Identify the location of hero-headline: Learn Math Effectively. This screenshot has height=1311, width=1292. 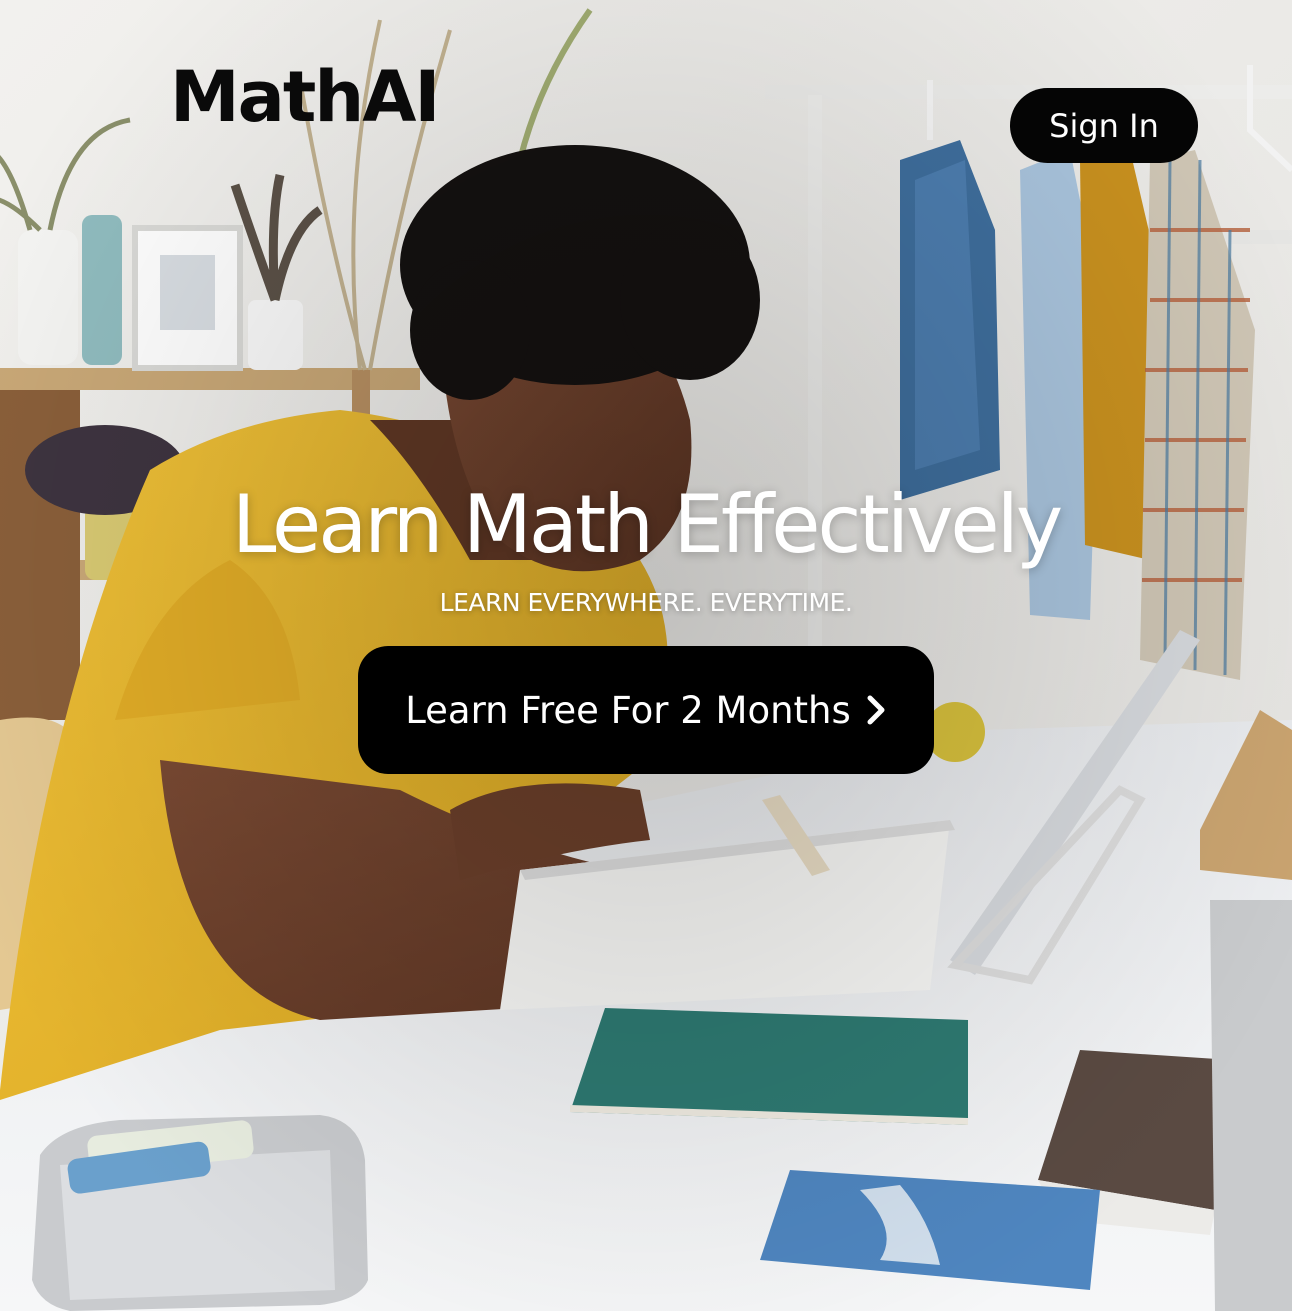
(647, 524).